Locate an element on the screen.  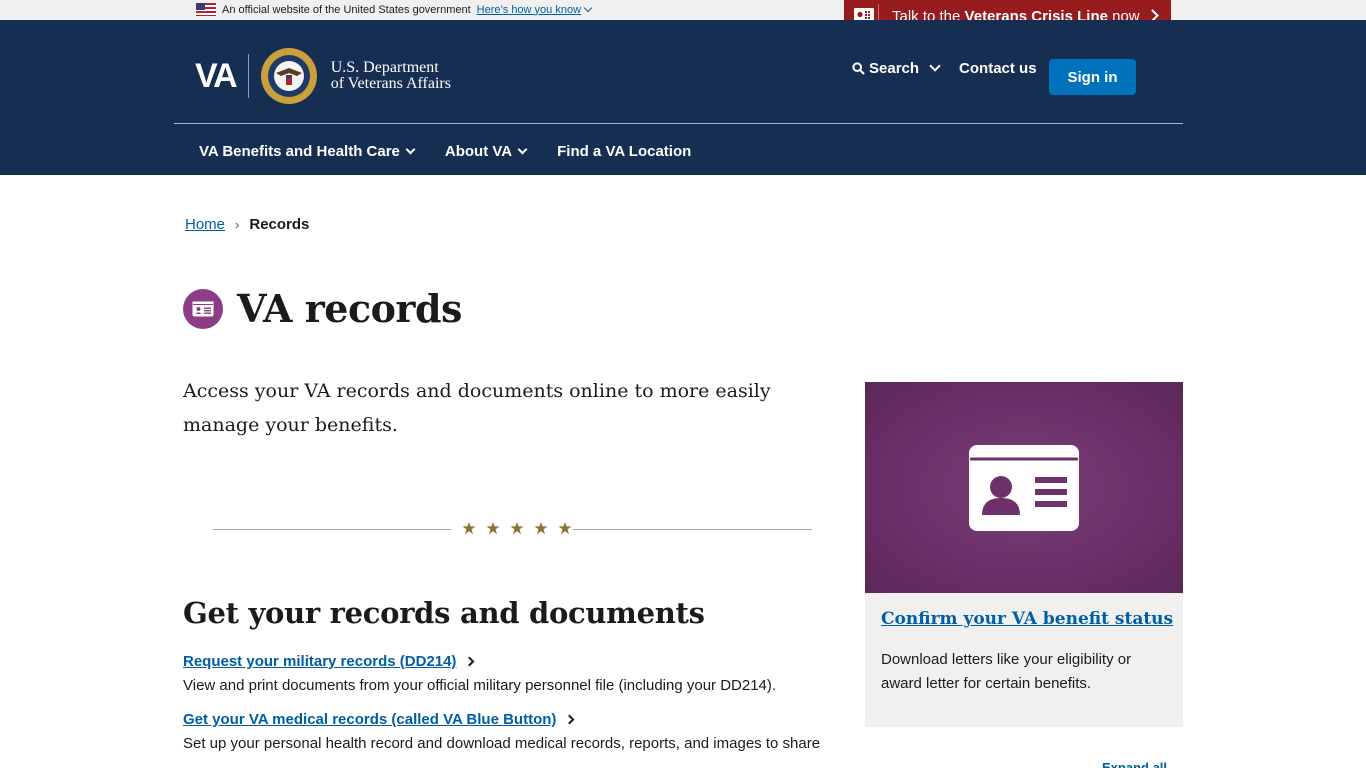
card-hero is located at coordinates (1024, 487).